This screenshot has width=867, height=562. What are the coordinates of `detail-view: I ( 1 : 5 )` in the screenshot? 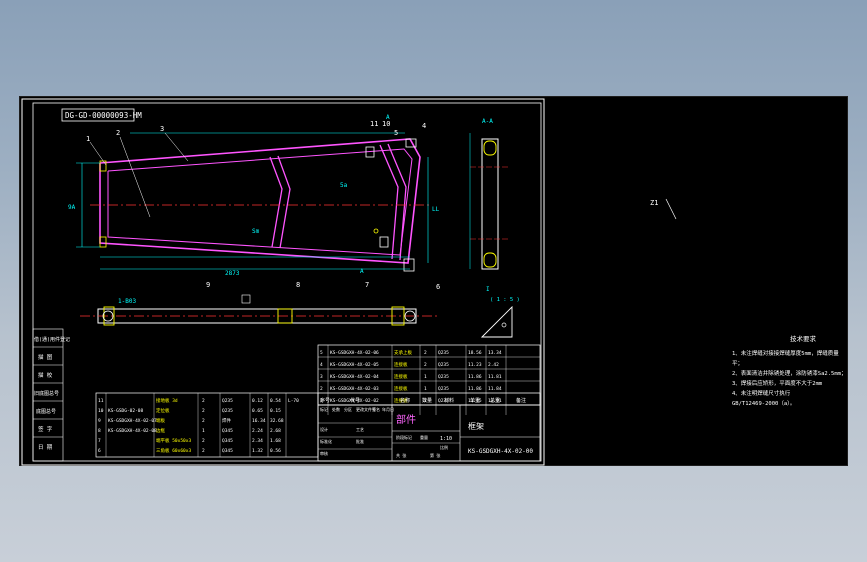 It's located at (500, 312).